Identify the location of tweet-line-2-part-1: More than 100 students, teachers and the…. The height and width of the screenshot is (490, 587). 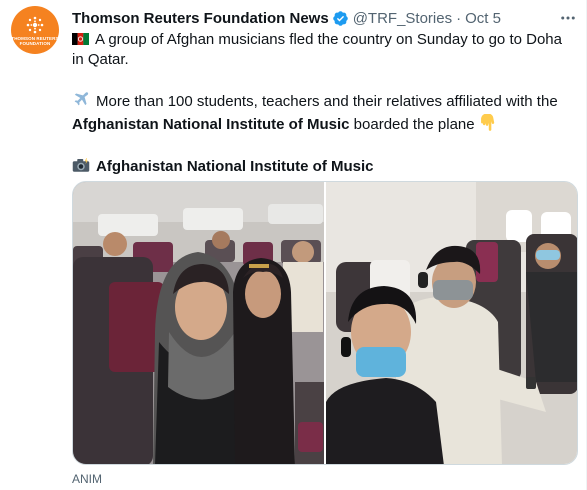
(327, 101).